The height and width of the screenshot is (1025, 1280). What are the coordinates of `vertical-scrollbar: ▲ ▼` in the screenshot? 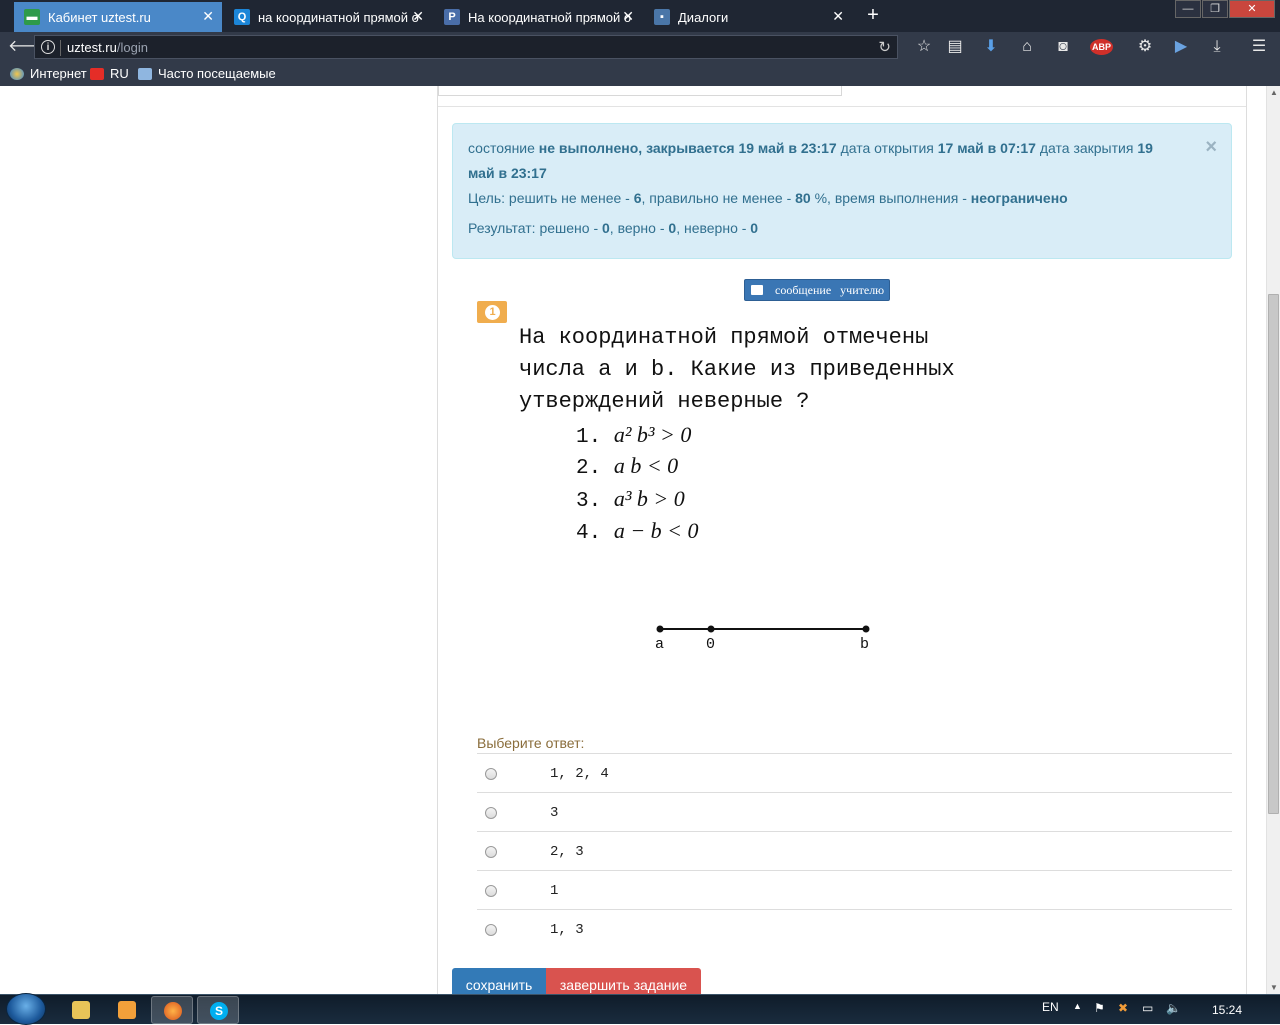 It's located at (1273, 540).